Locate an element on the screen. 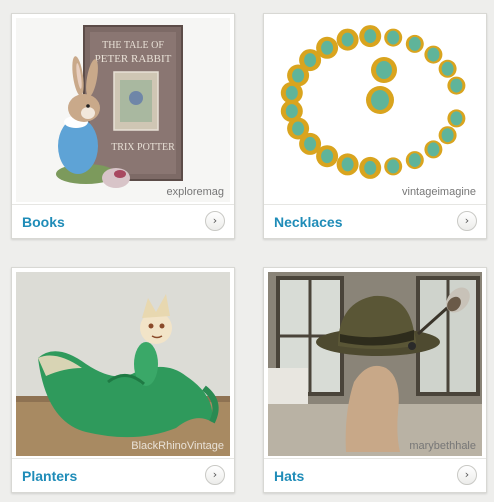  book-title-line-1: THE TALE OF is located at coordinates (133, 45).